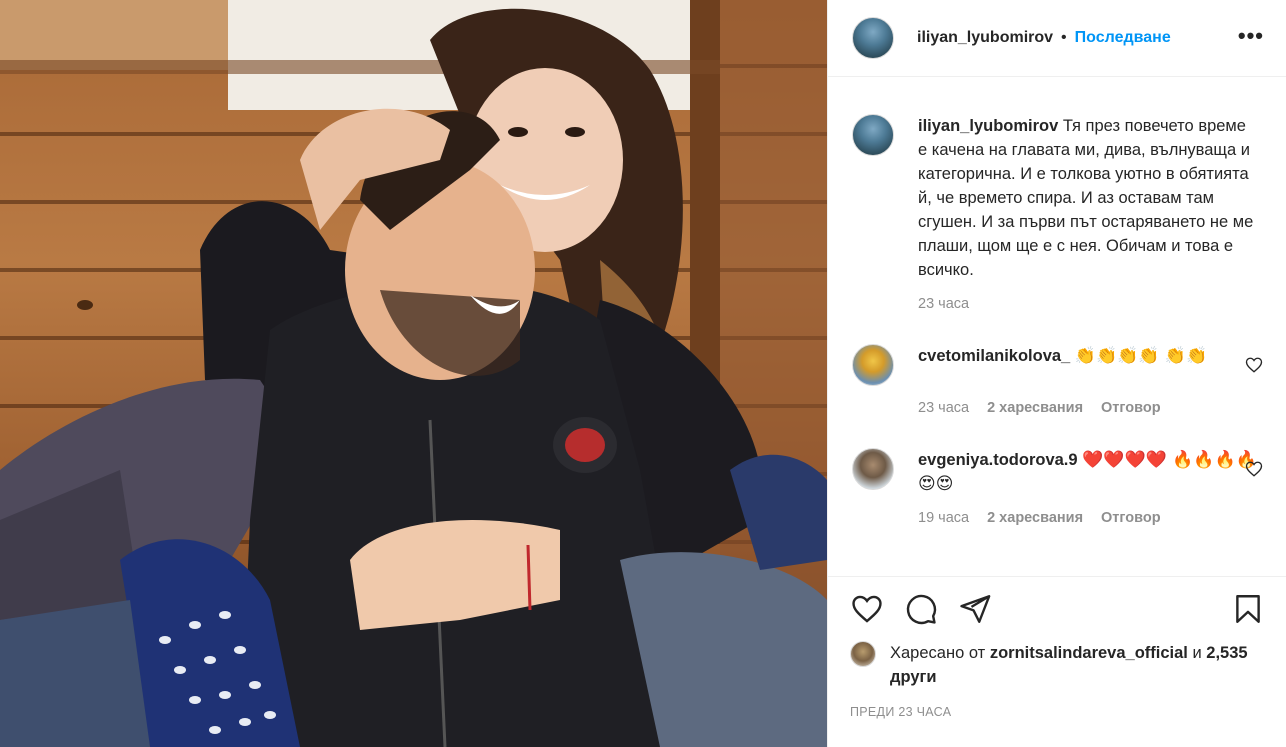 Image resolution: width=1286 pixels, height=747 pixels. I want to click on follow-button: Последване, so click(1123, 38).